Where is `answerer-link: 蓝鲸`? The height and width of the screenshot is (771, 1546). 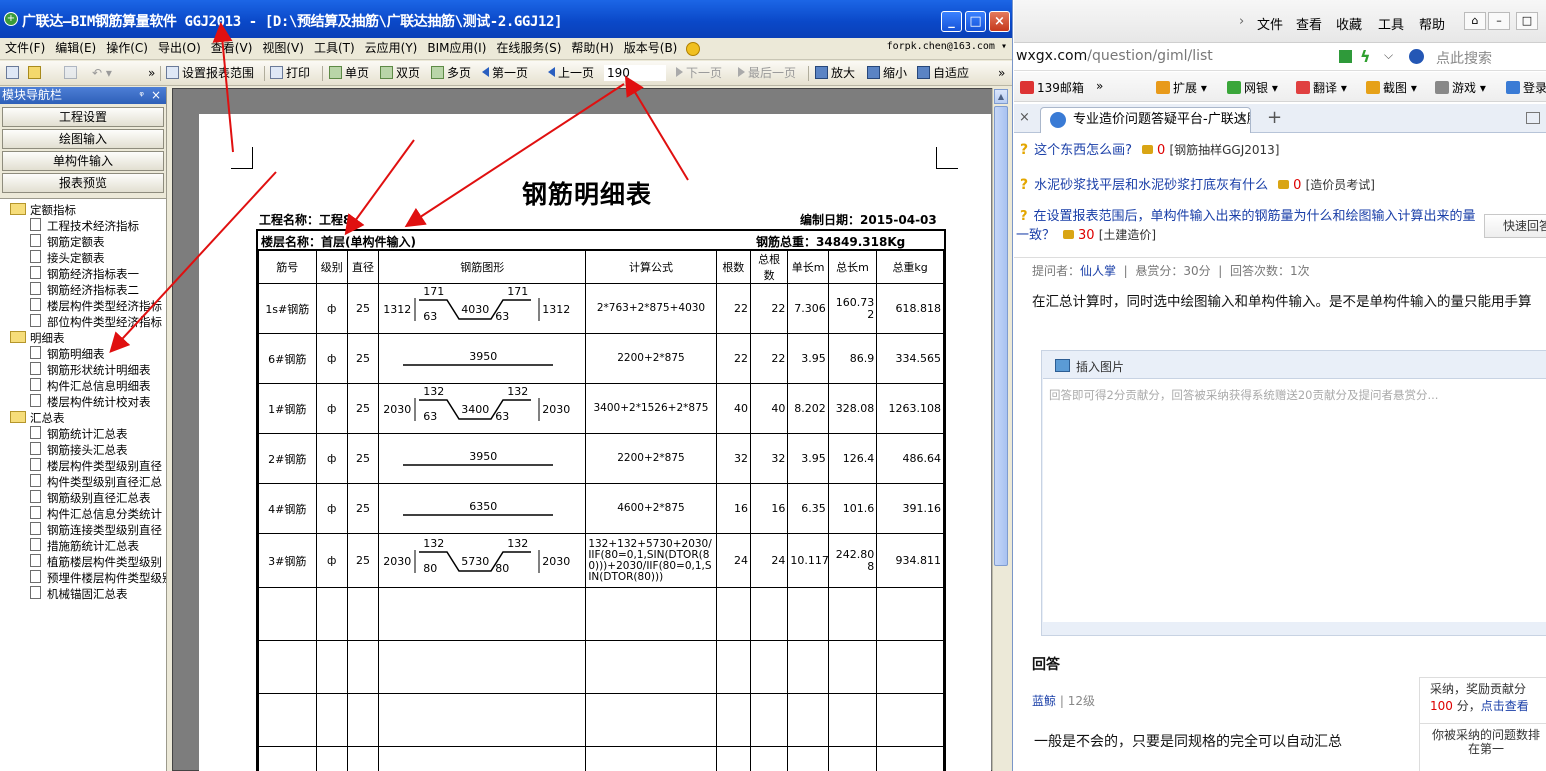 answerer-link: 蓝鲸 is located at coordinates (1044, 701).